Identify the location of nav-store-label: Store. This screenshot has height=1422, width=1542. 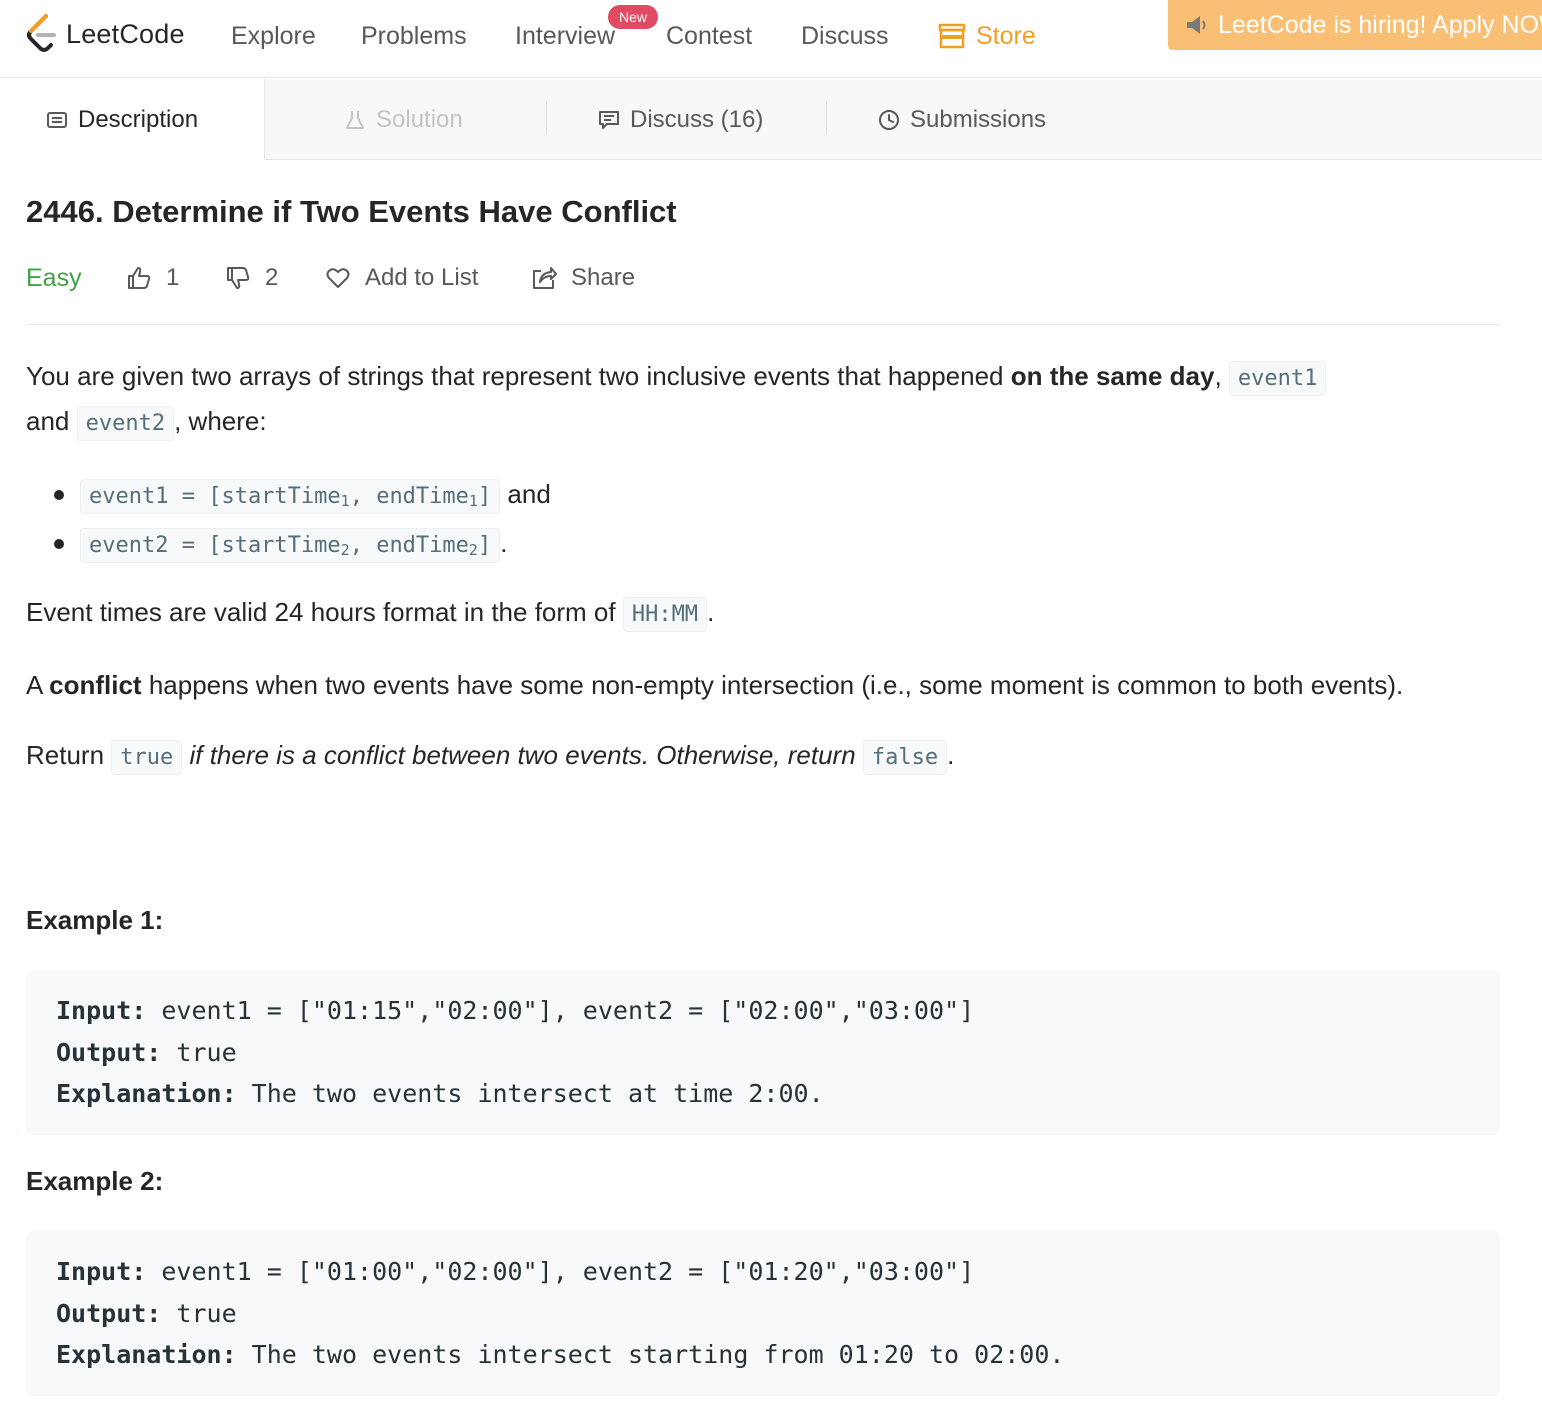
(1006, 36).